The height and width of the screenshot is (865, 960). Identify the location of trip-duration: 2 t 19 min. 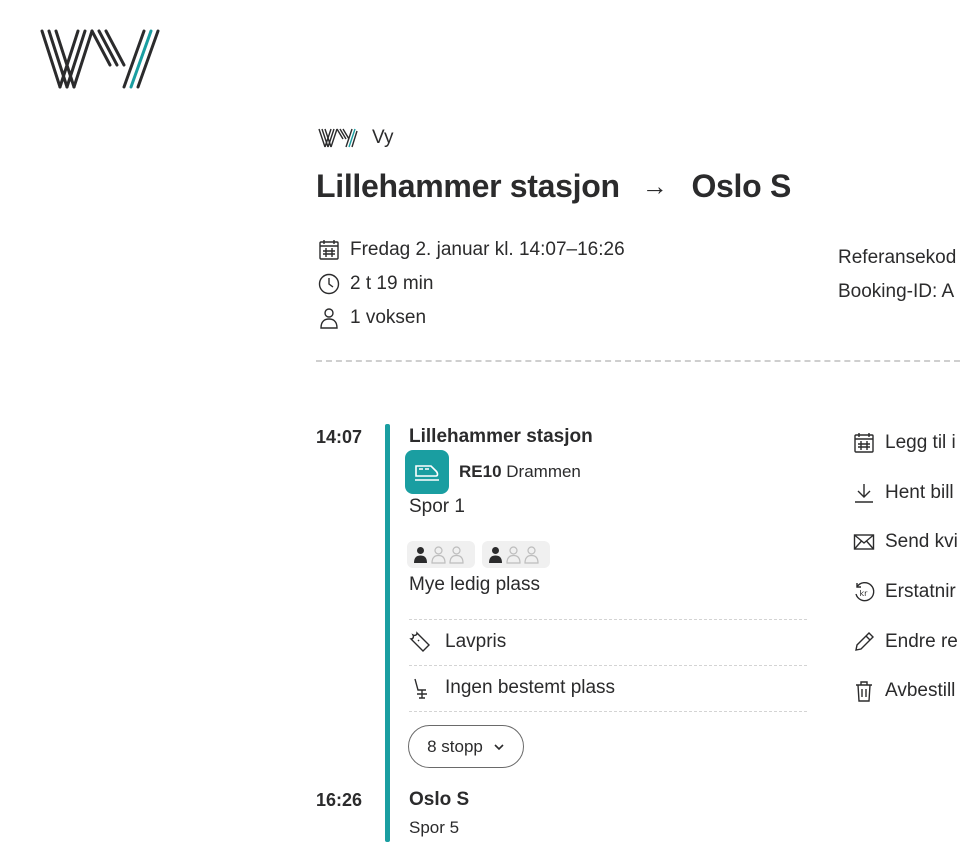
(392, 283).